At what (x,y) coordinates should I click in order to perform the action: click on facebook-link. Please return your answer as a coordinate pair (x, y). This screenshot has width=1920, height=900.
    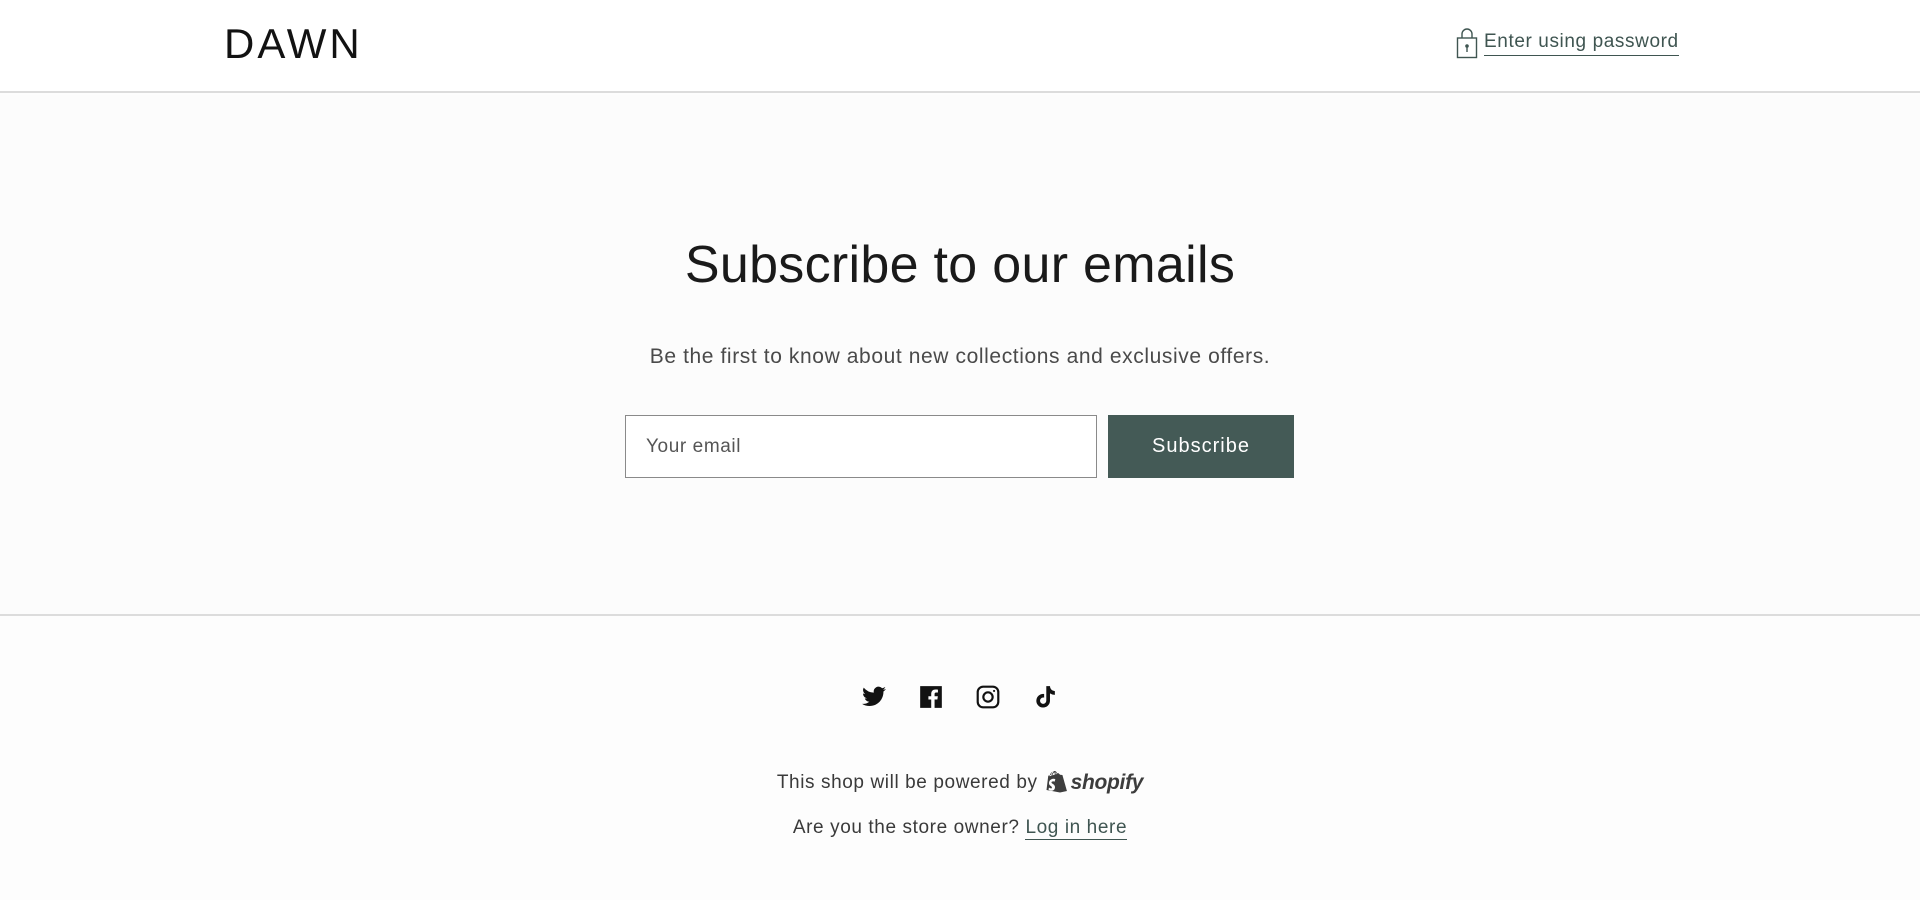
    Looking at the image, I should click on (931, 697).